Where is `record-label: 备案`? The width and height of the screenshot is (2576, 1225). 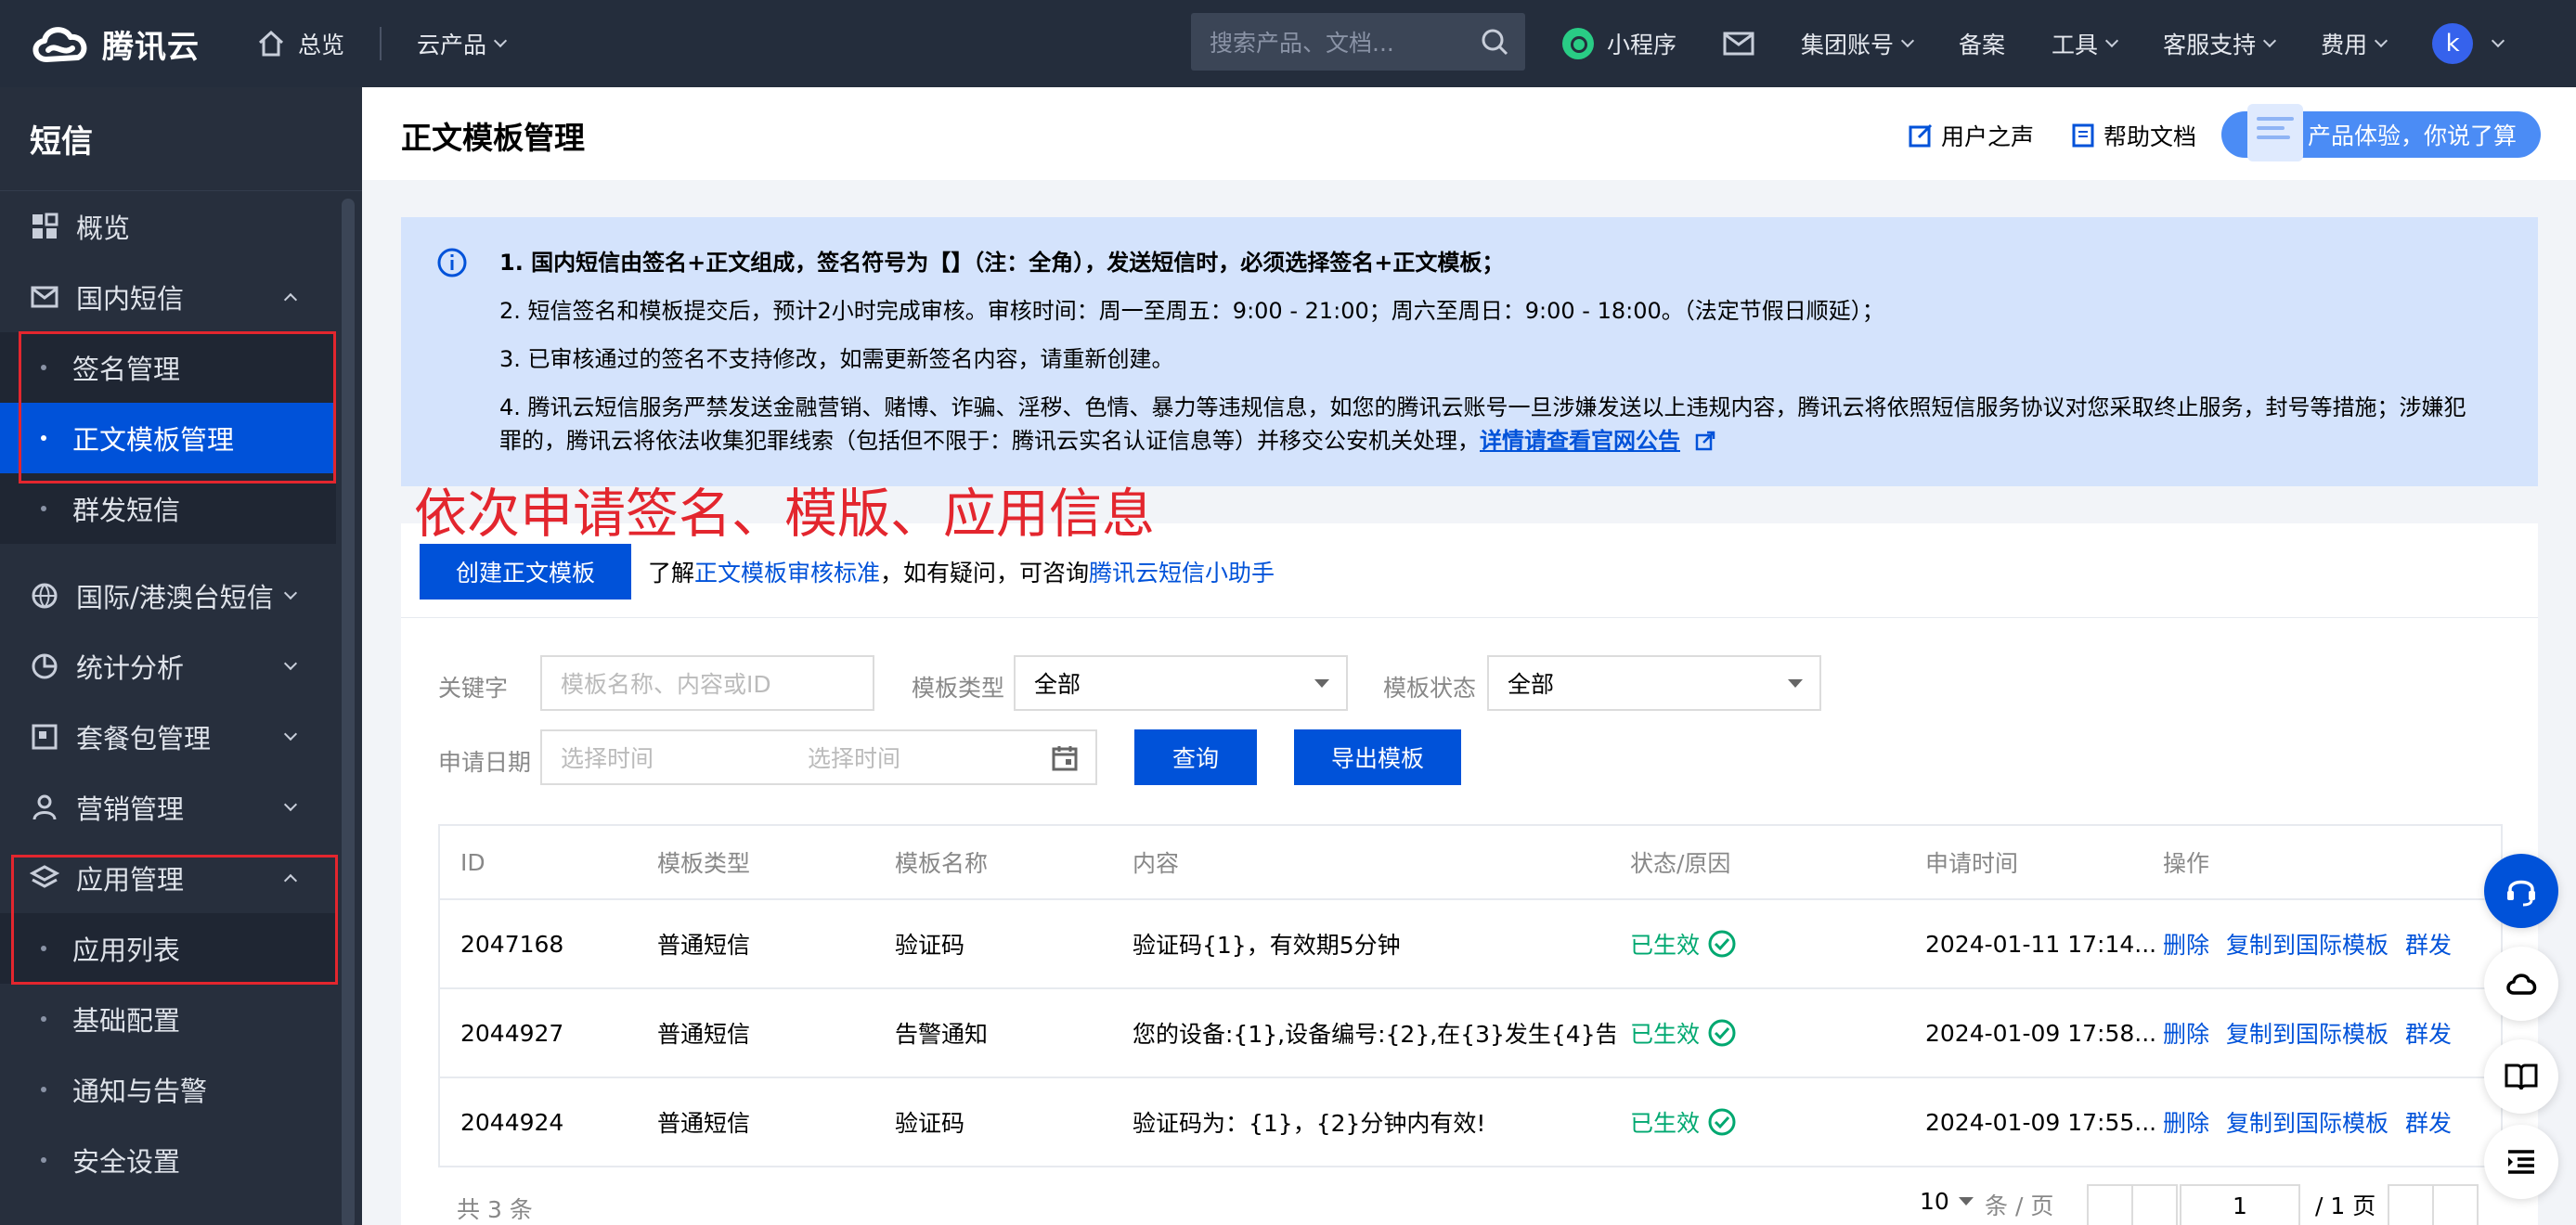
record-label: 备案 is located at coordinates (1982, 45).